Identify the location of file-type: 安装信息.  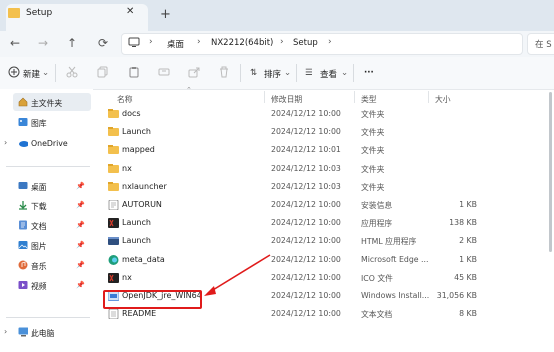
(377, 205).